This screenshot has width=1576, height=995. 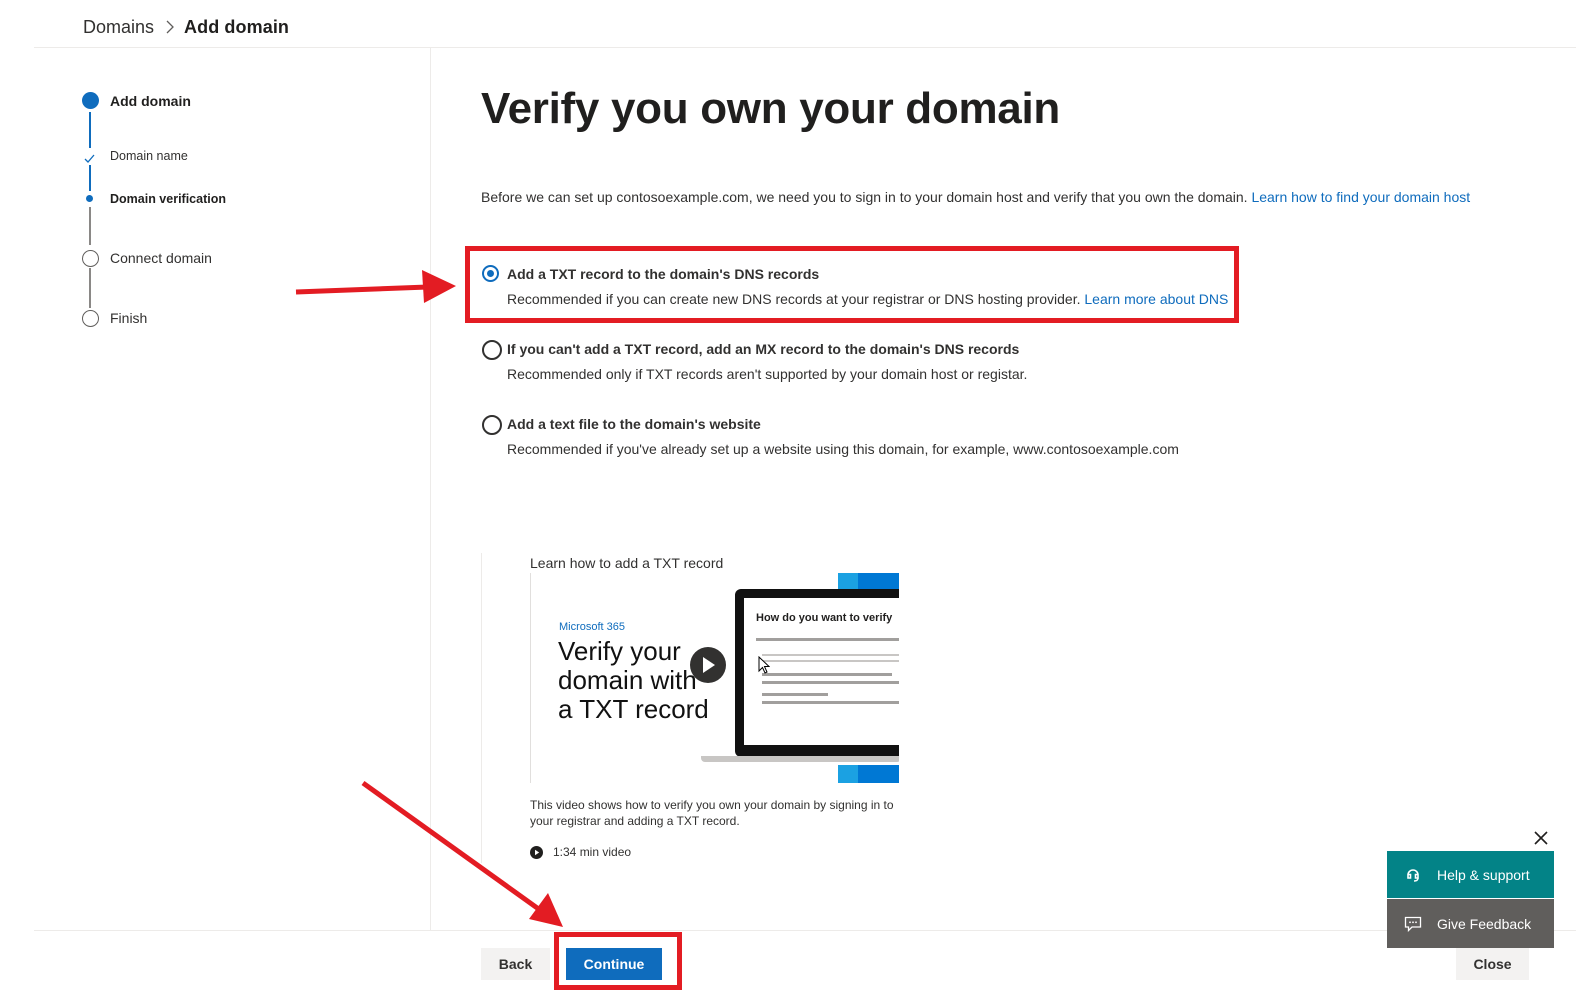 What do you see at coordinates (170, 27) in the screenshot?
I see `chevron-right-icon` at bounding box center [170, 27].